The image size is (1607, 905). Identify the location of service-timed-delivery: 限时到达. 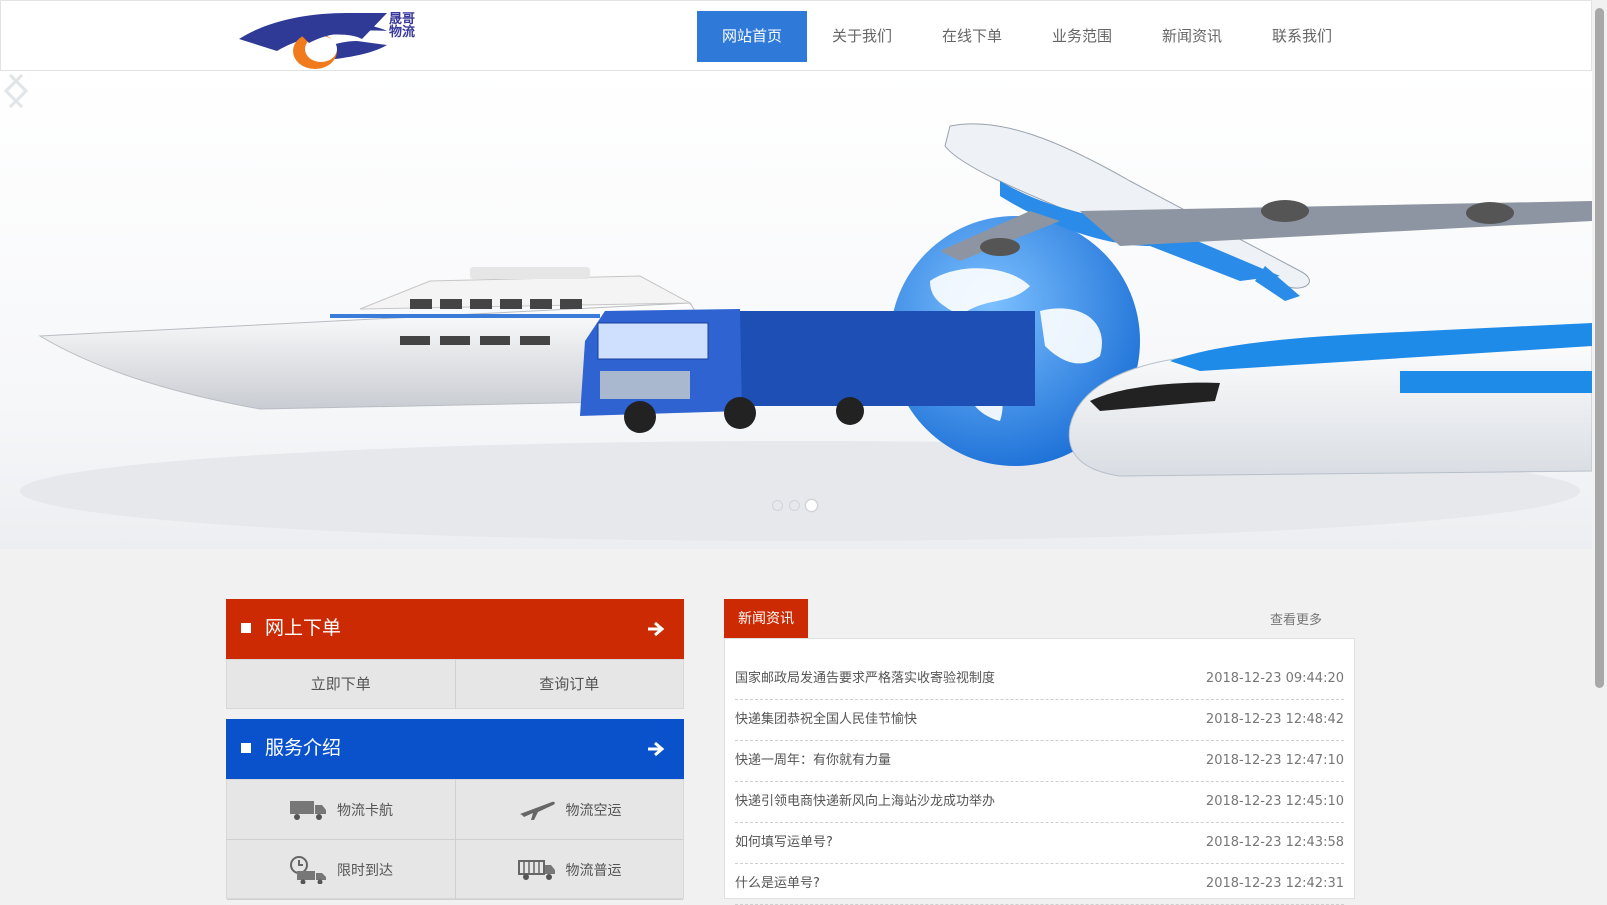
(341, 870).